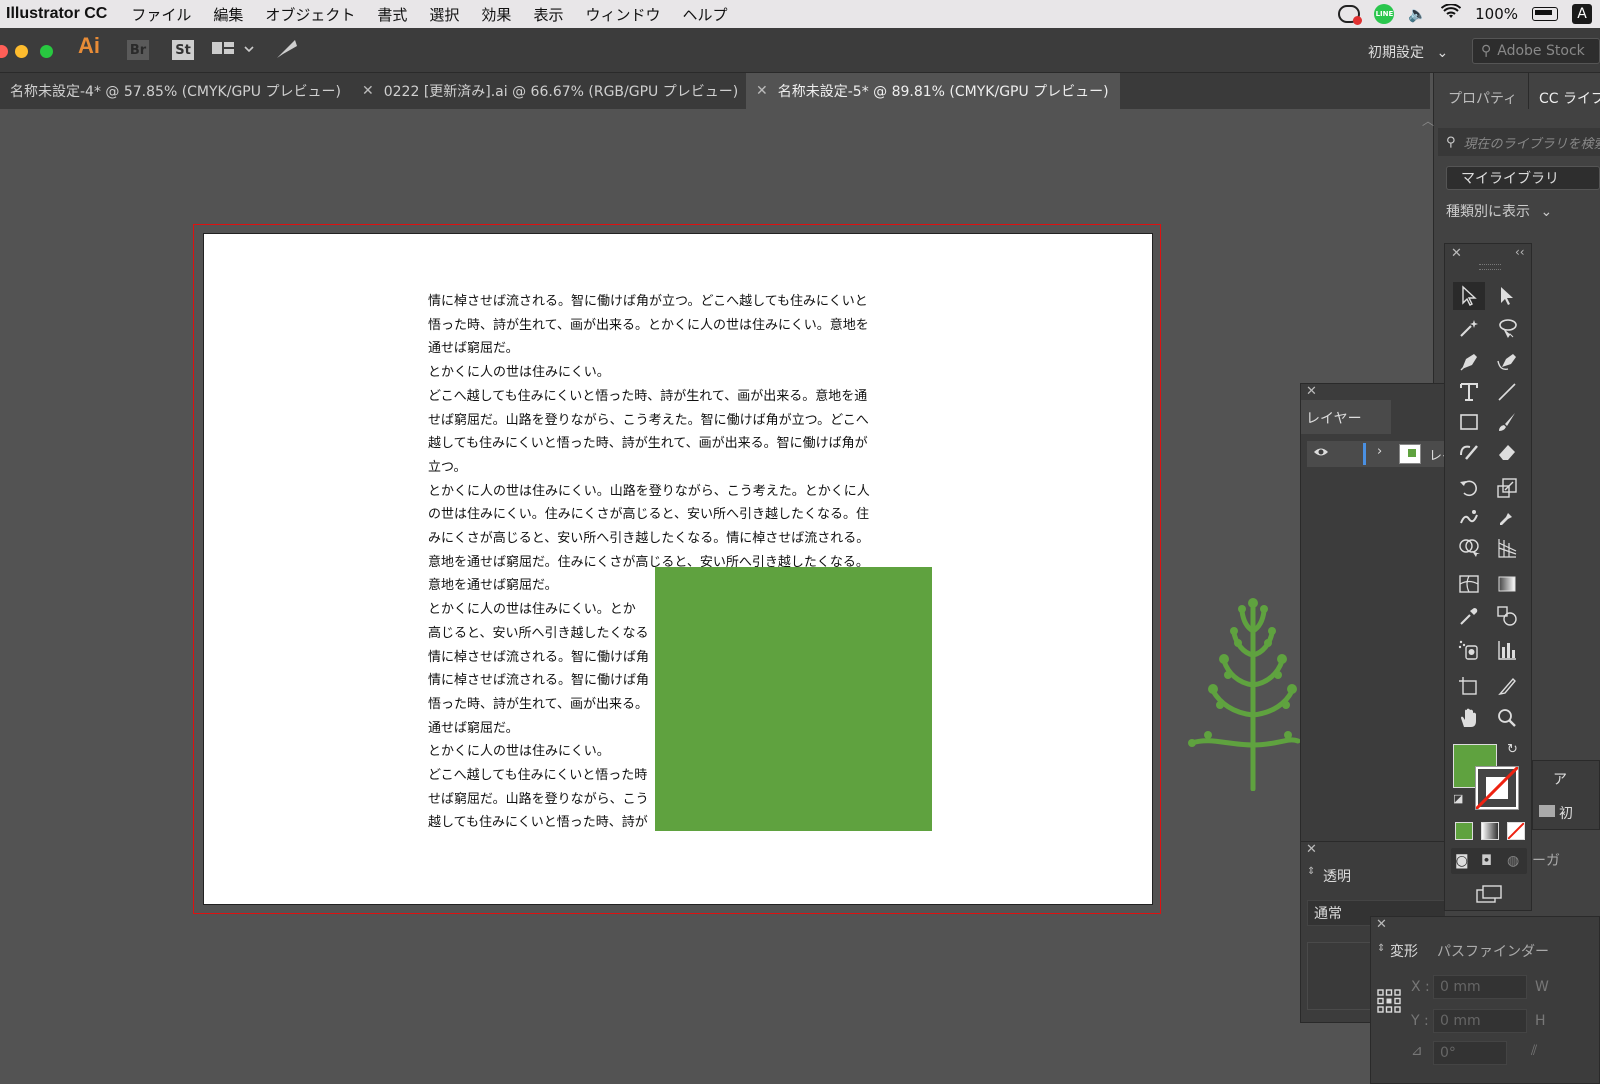 This screenshot has width=1600, height=1084. Describe the element at coordinates (1470, 1053) in the screenshot. I see `rotation-input: 0°` at that location.